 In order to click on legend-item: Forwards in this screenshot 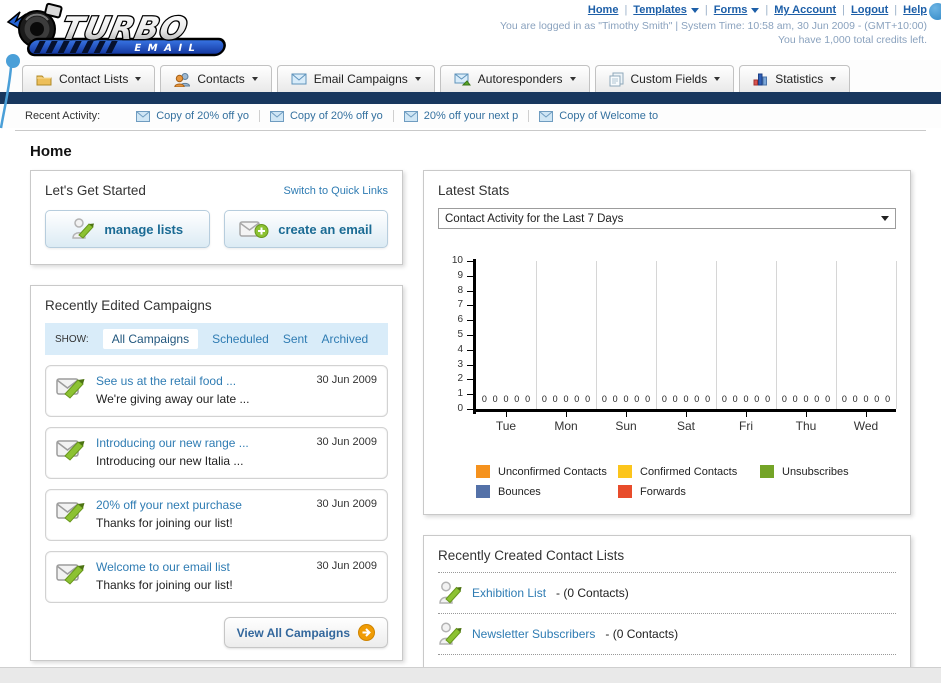, I will do `click(686, 491)`.